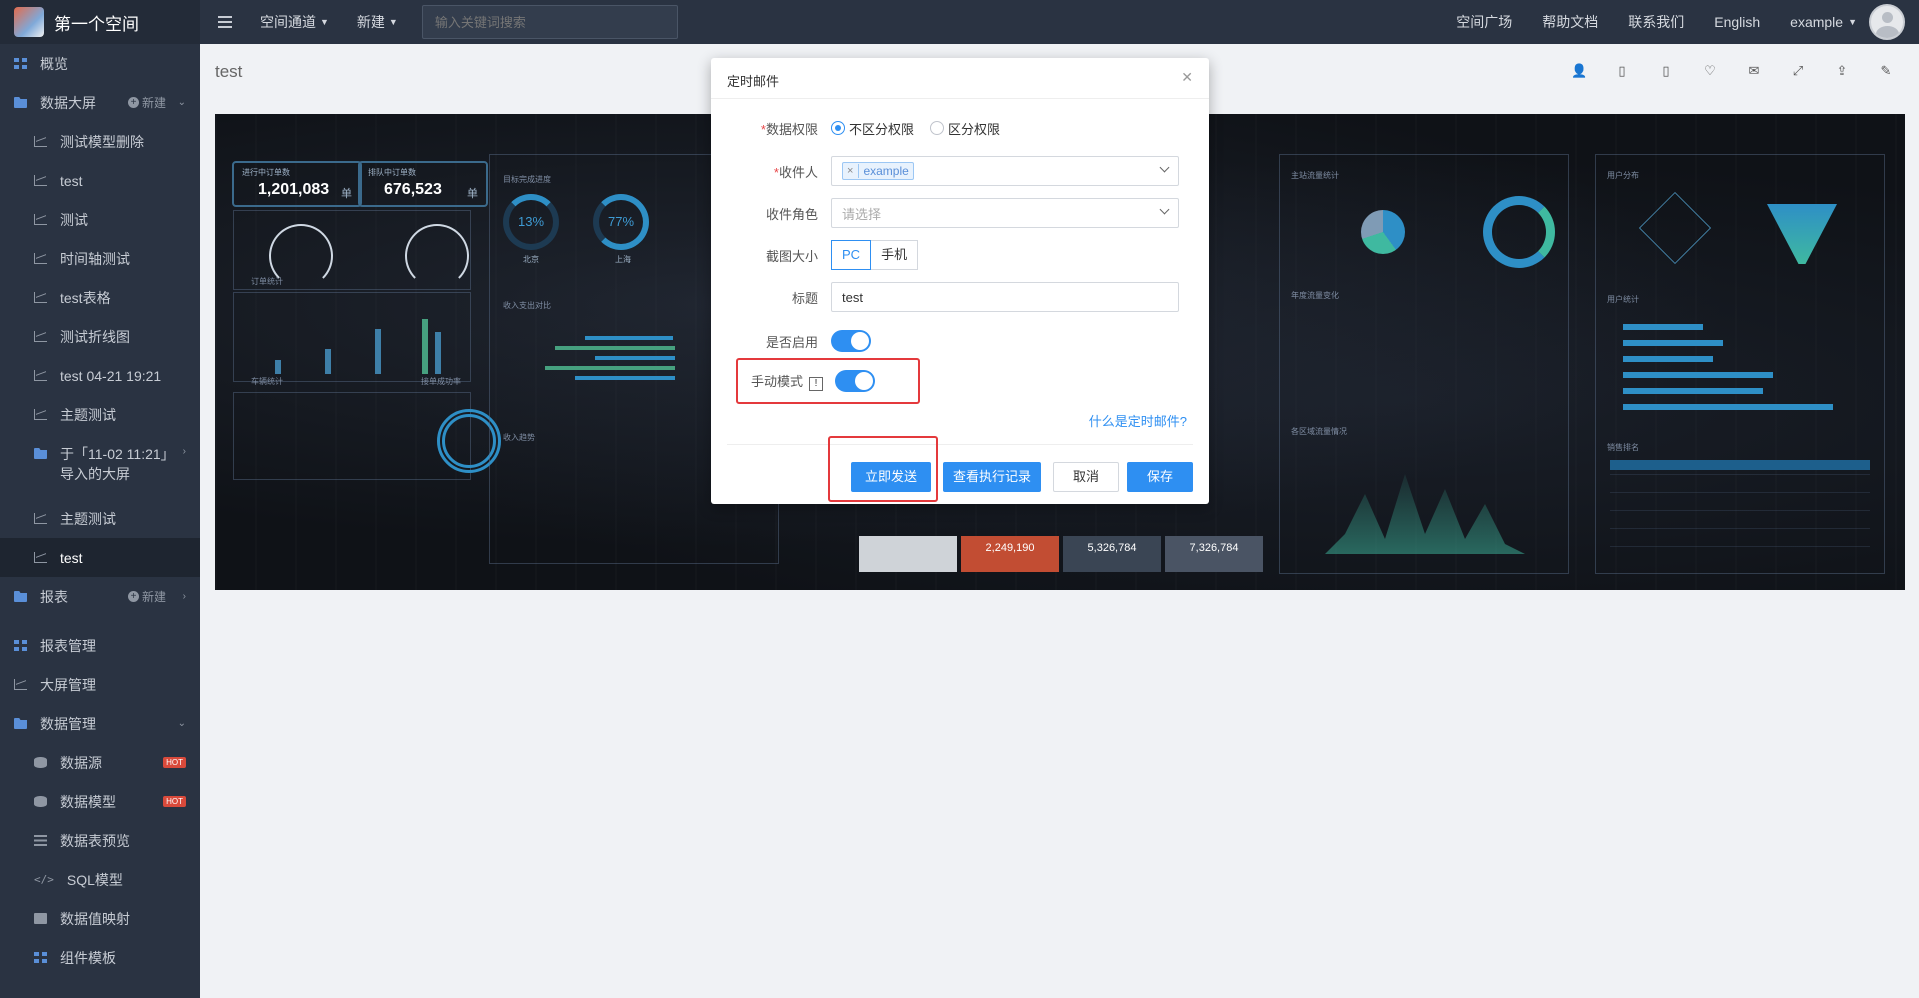 Image resolution: width=1919 pixels, height=998 pixels. Describe the element at coordinates (838, 128) in the screenshot. I see `radio-checked-icon` at that location.